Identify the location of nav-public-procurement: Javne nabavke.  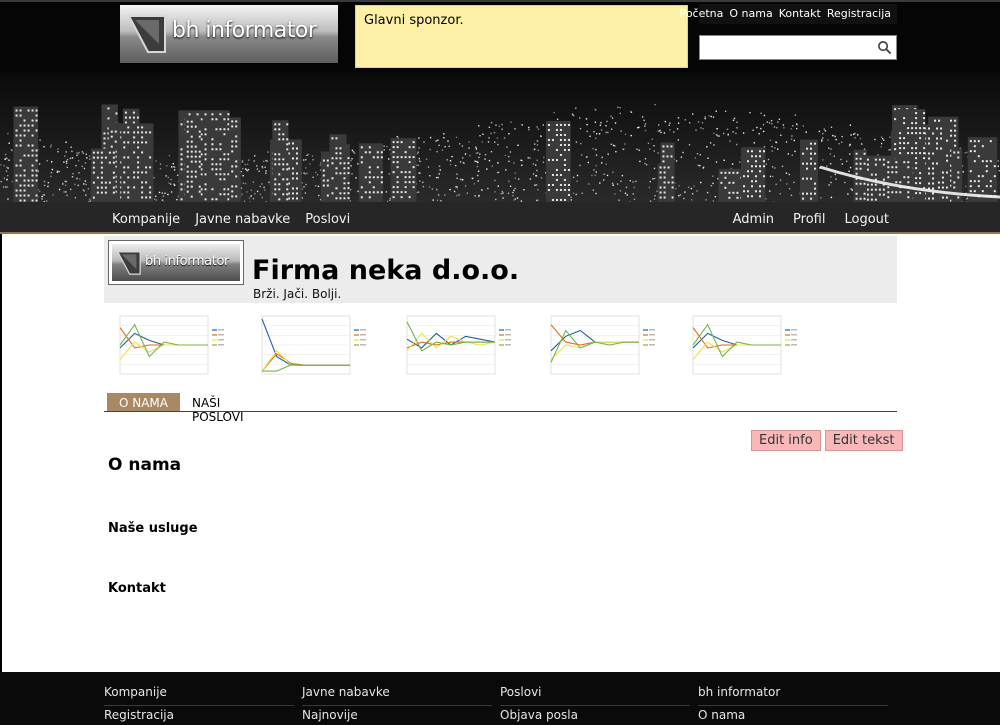
(242, 219).